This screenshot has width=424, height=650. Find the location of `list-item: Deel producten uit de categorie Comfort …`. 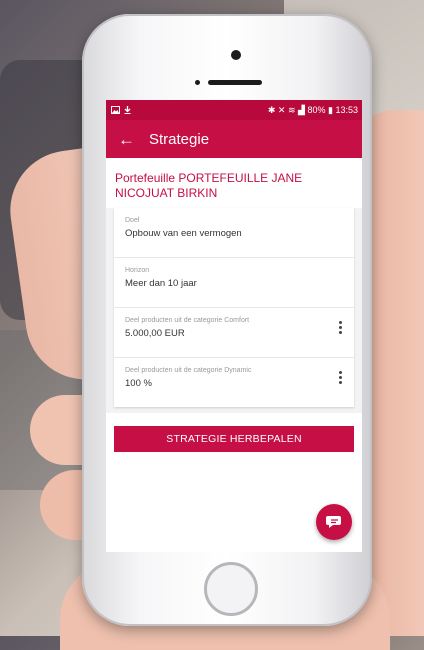

list-item: Deel producten uit de categorie Comfort … is located at coordinates (234, 333).